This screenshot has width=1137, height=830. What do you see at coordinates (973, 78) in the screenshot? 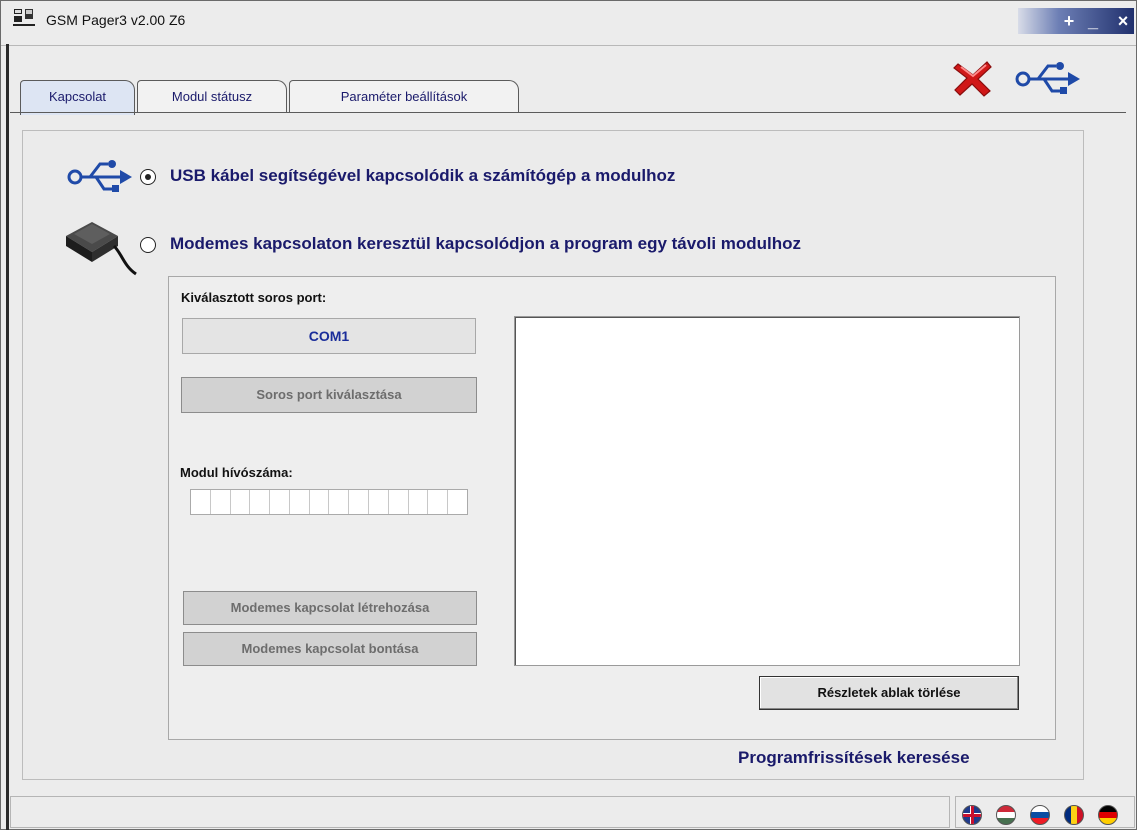
I see `disconnect-x-icon` at bounding box center [973, 78].